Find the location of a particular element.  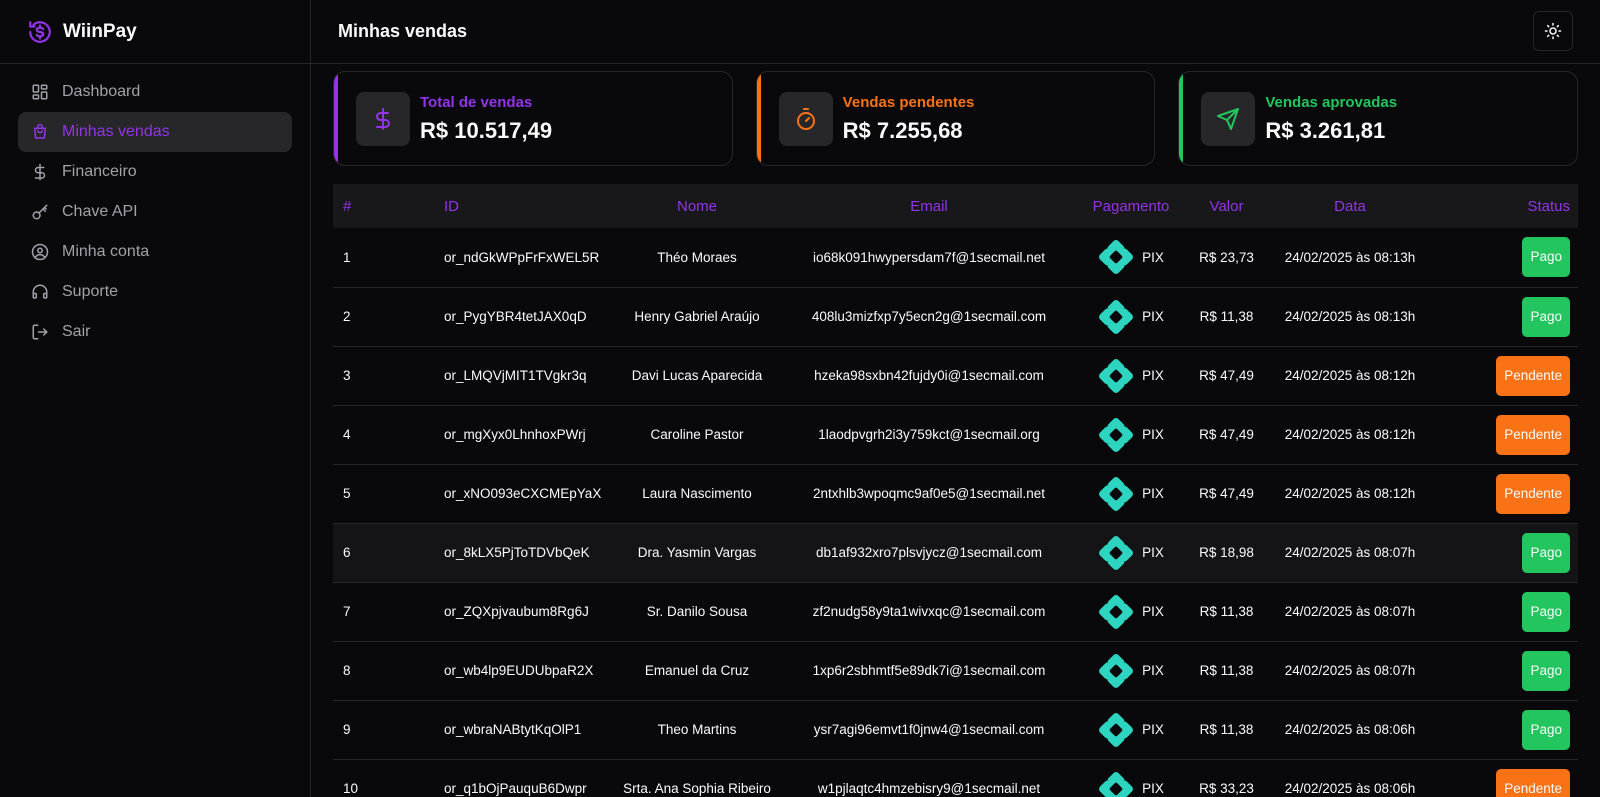

cell-nome: Theo Martins is located at coordinates (697, 730).